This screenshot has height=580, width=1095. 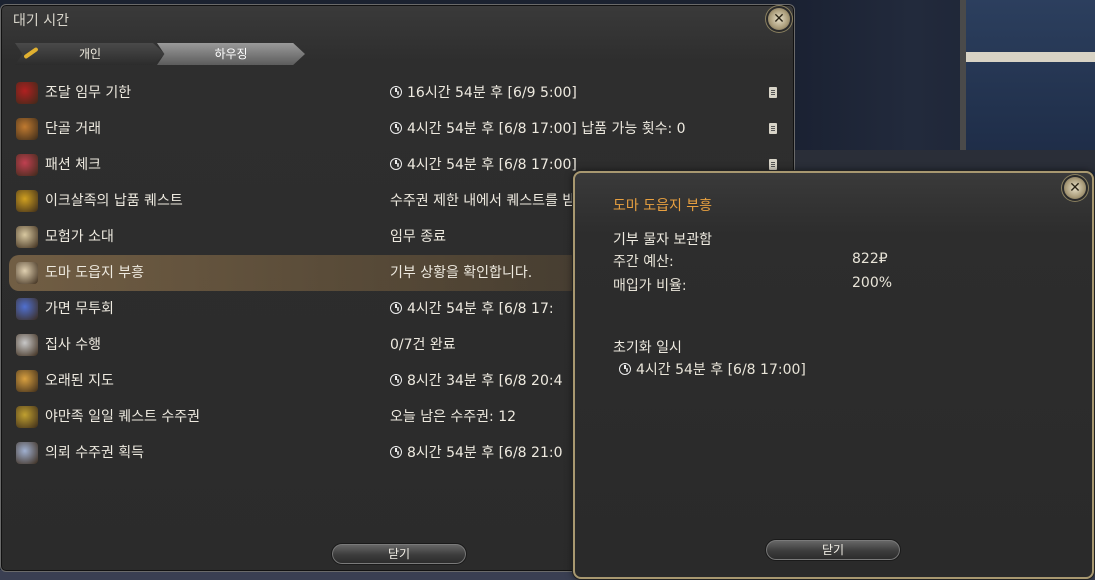 What do you see at coordinates (27, 129) in the screenshot?
I see `custom-delivery-icon` at bounding box center [27, 129].